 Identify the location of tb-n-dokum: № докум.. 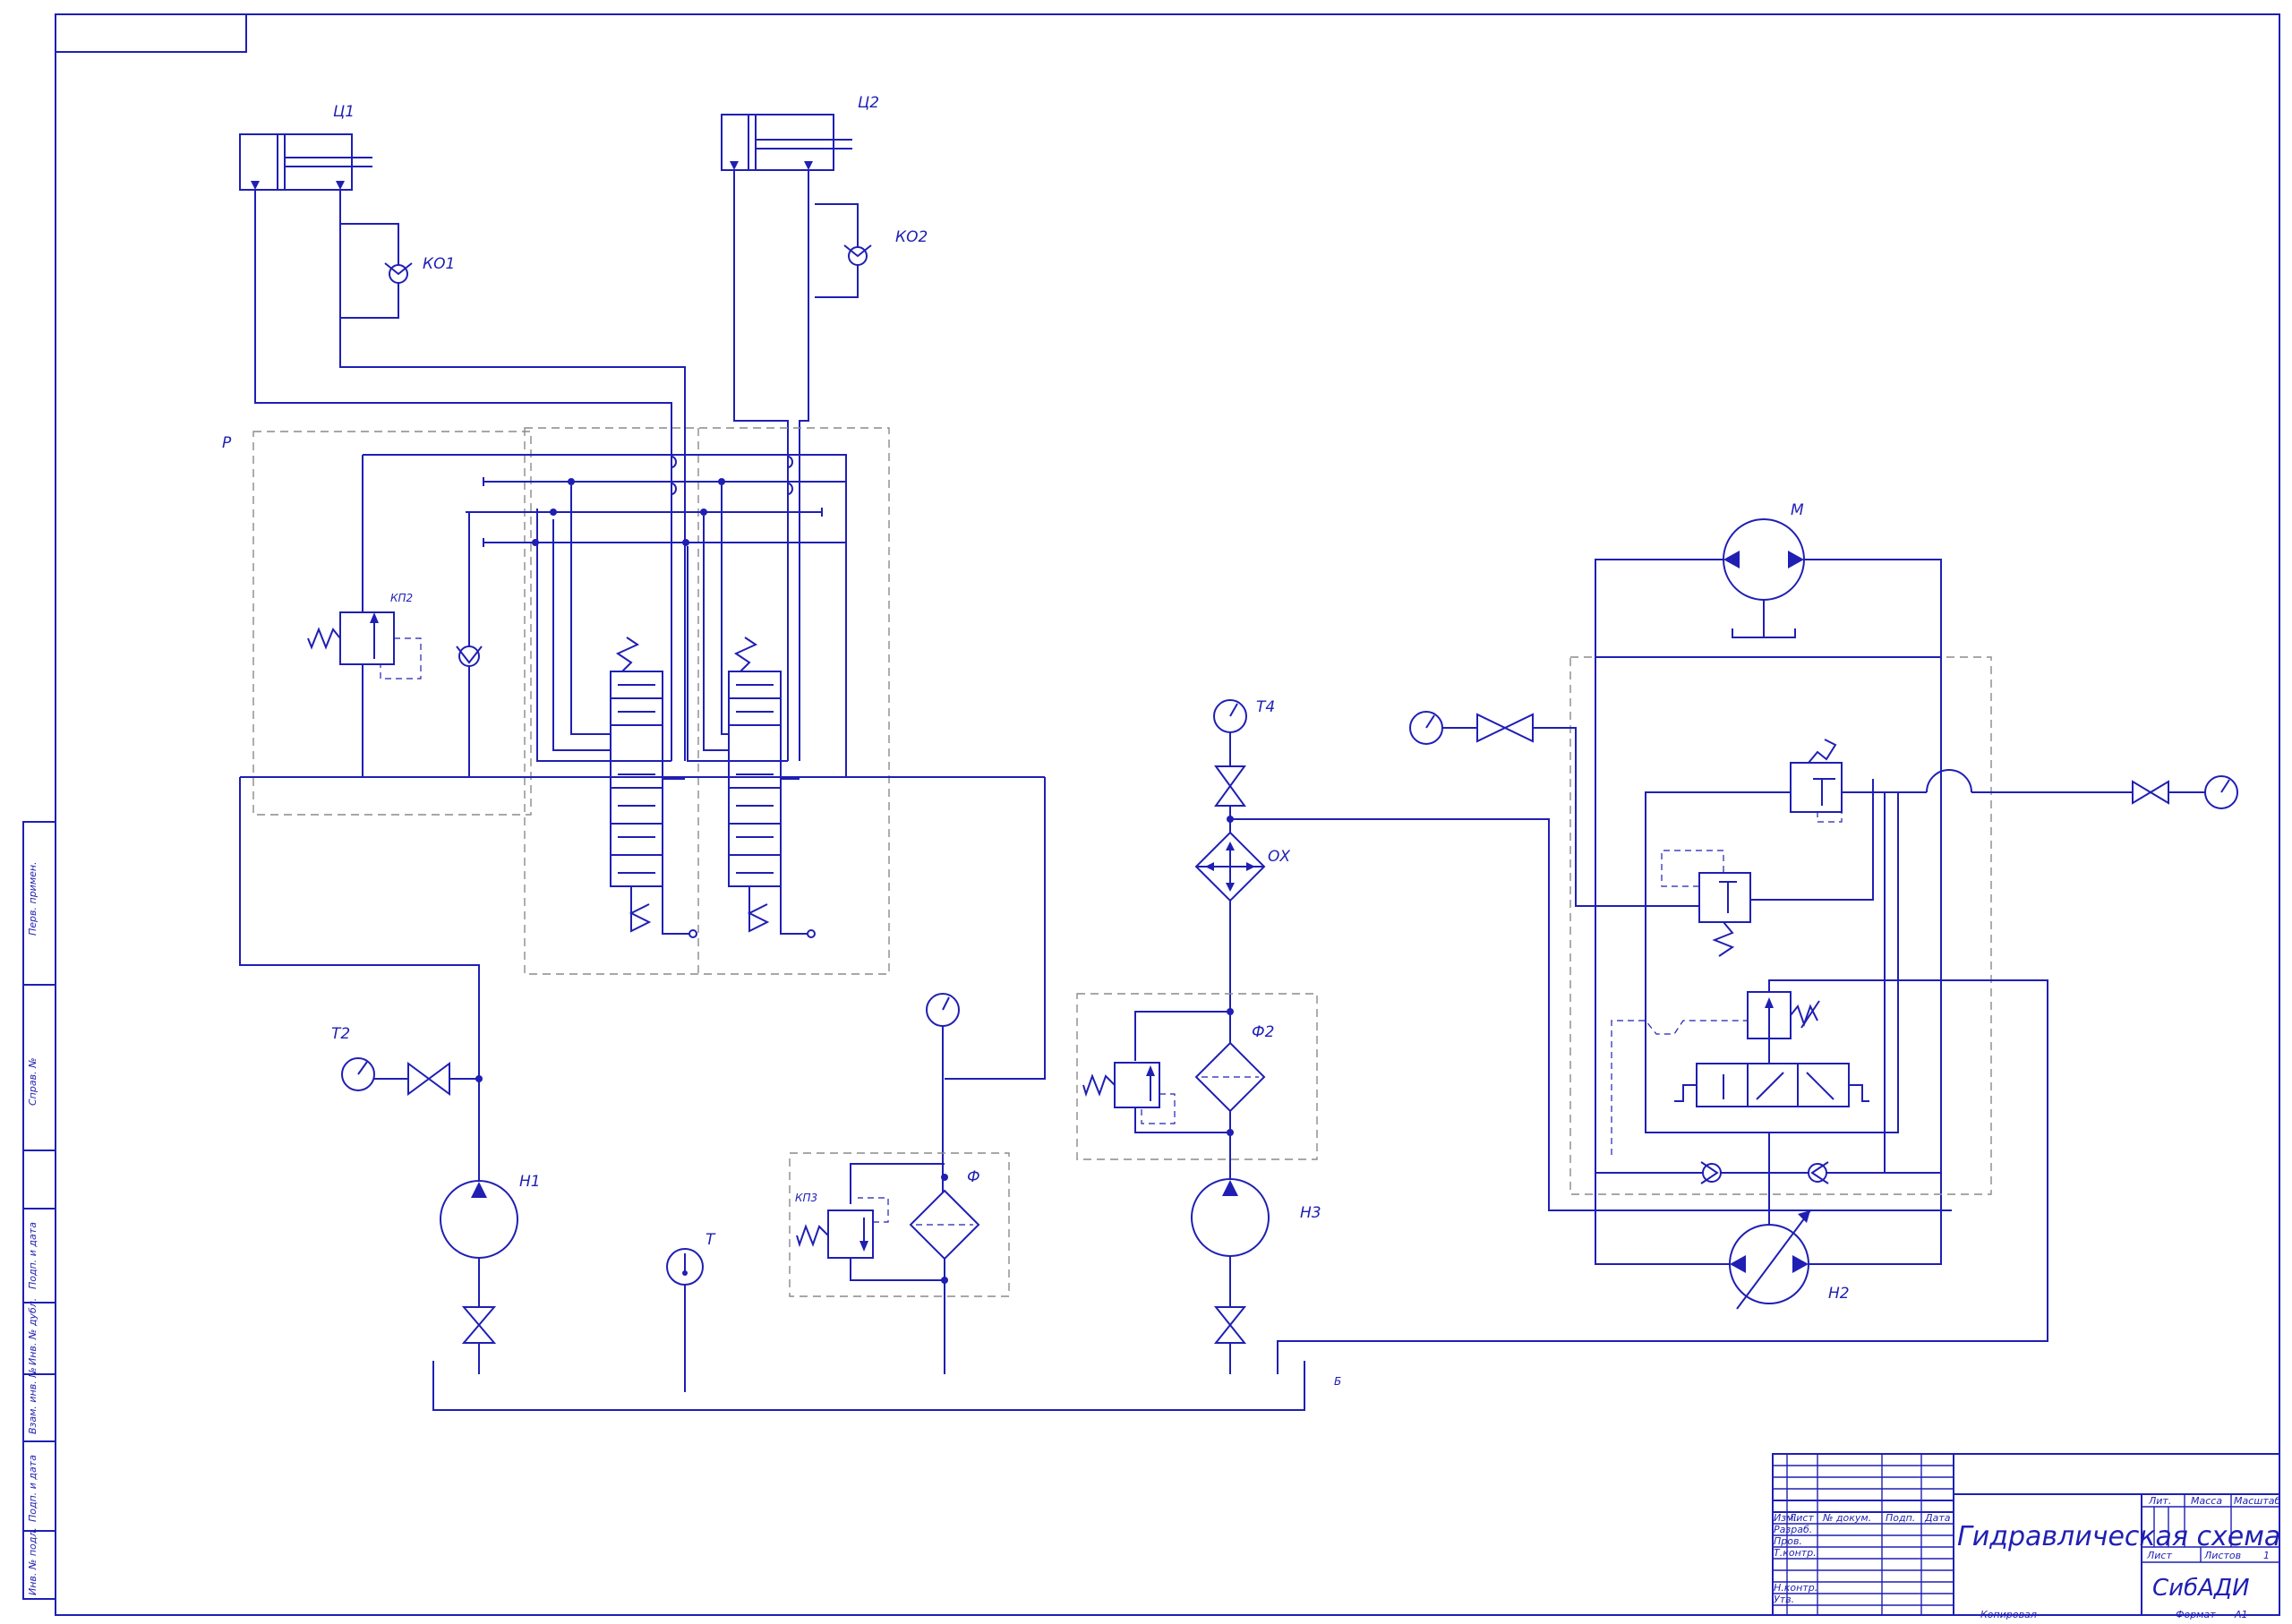
(1846, 1518).